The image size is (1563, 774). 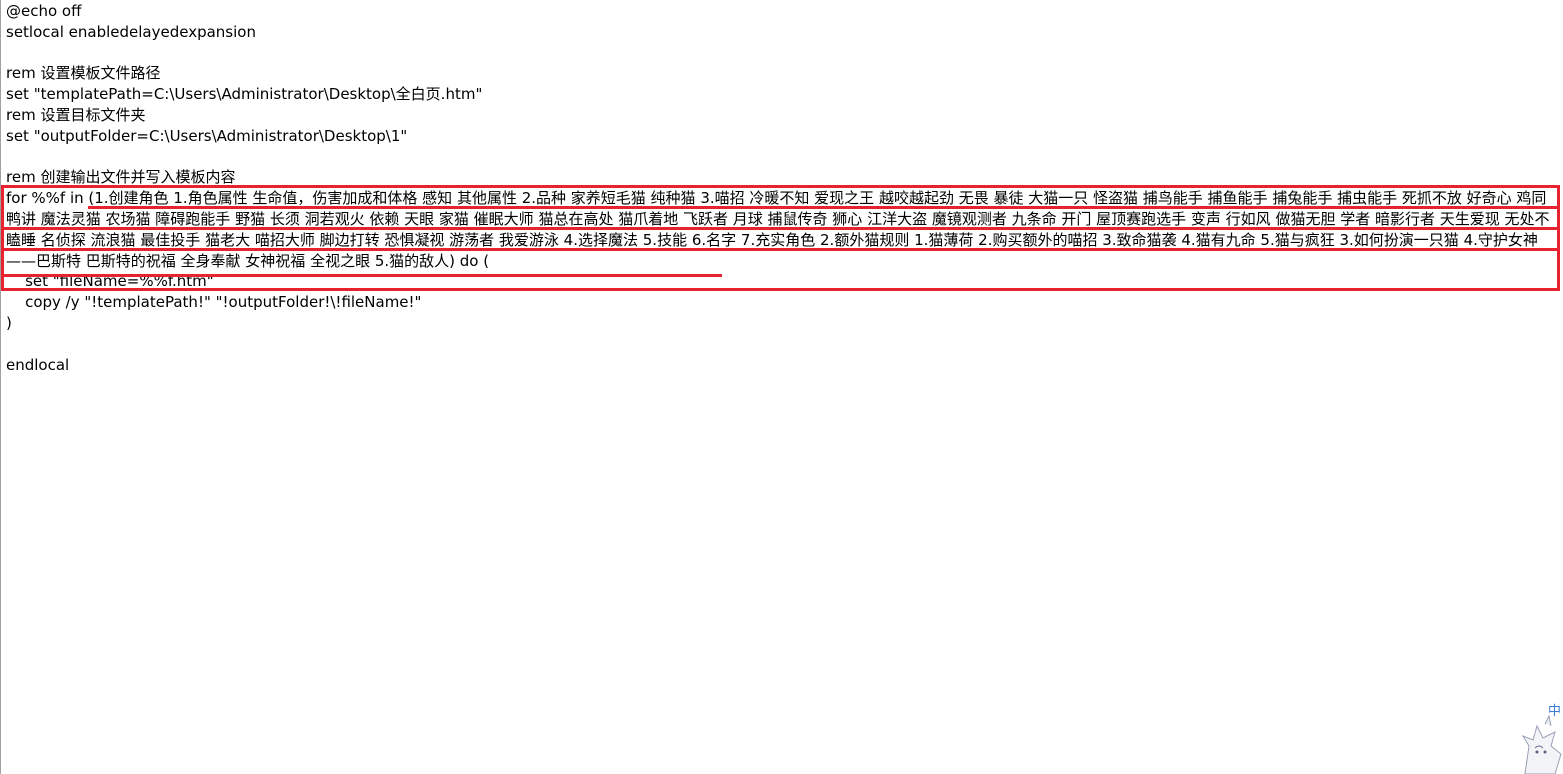 I want to click on code-line: setlocal enabledelayedexpansion, so click(x=131, y=31).